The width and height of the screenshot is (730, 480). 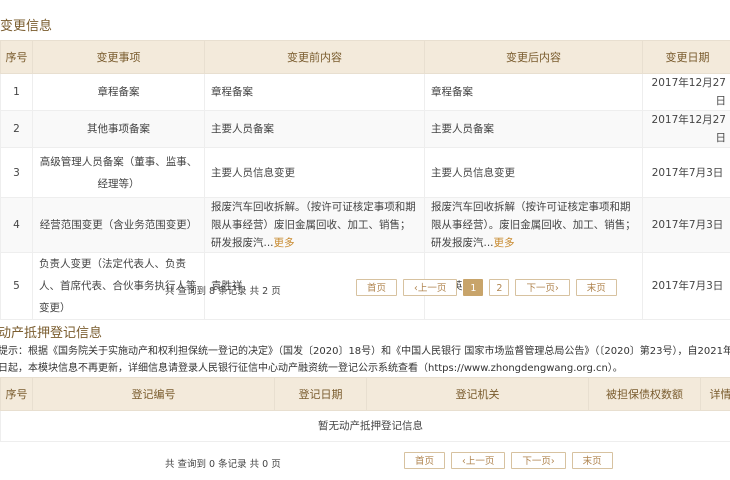 I want to click on change-total-text: 共 查询到 8 条记录 共 2 页, so click(x=223, y=291).